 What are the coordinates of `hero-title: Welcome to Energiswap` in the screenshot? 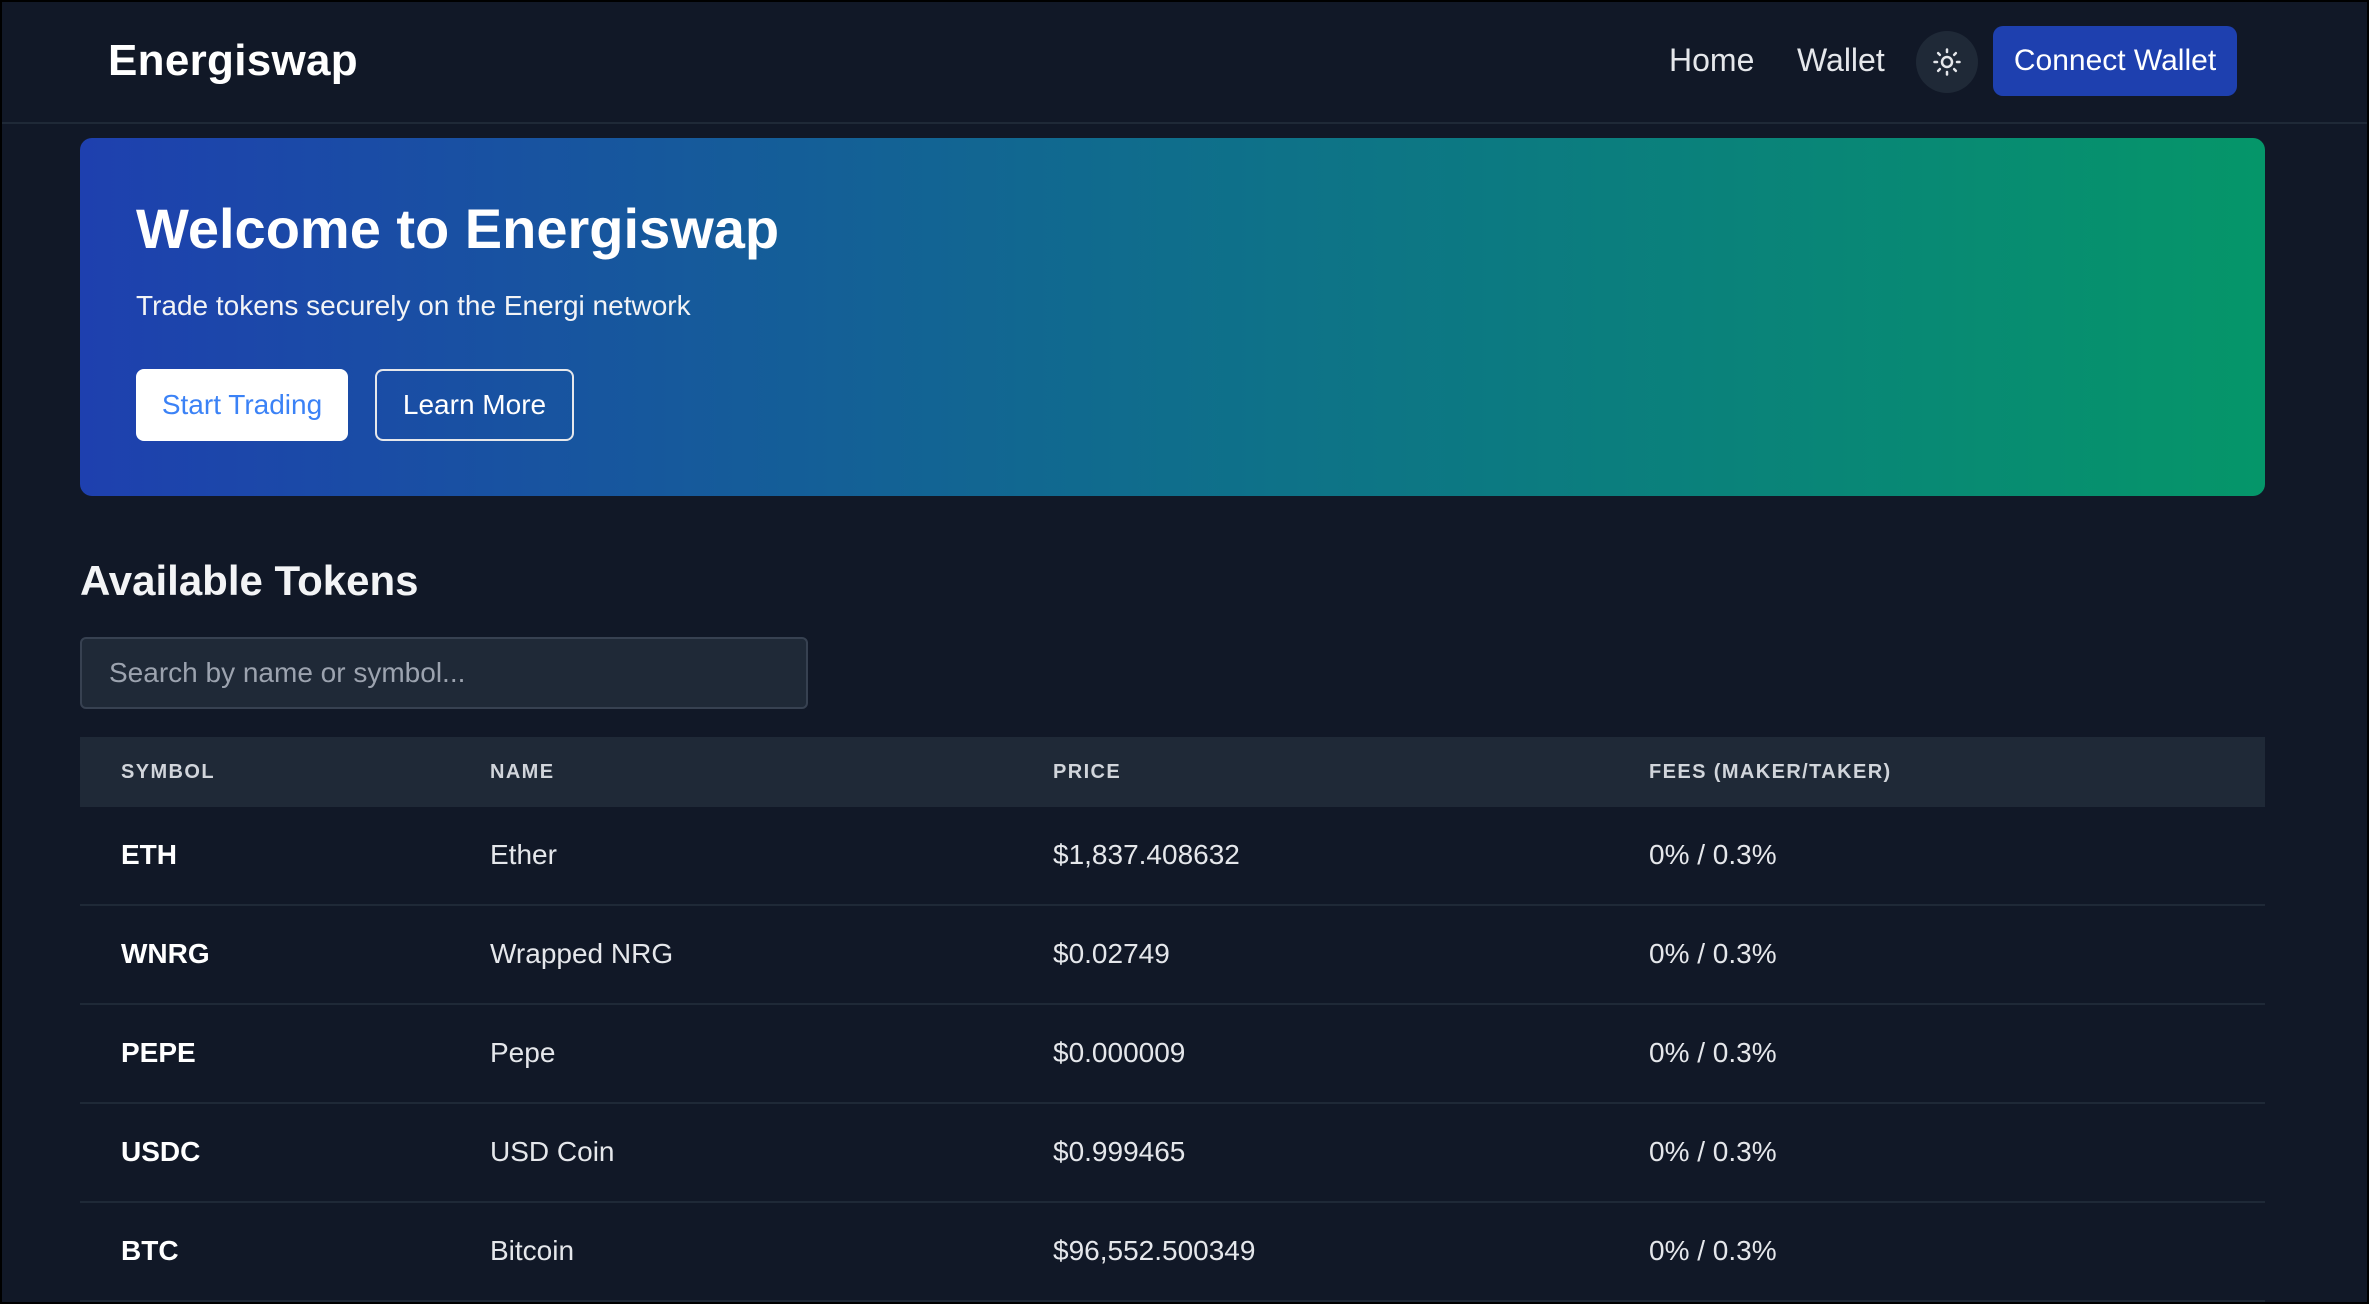 It's located at (458, 228).